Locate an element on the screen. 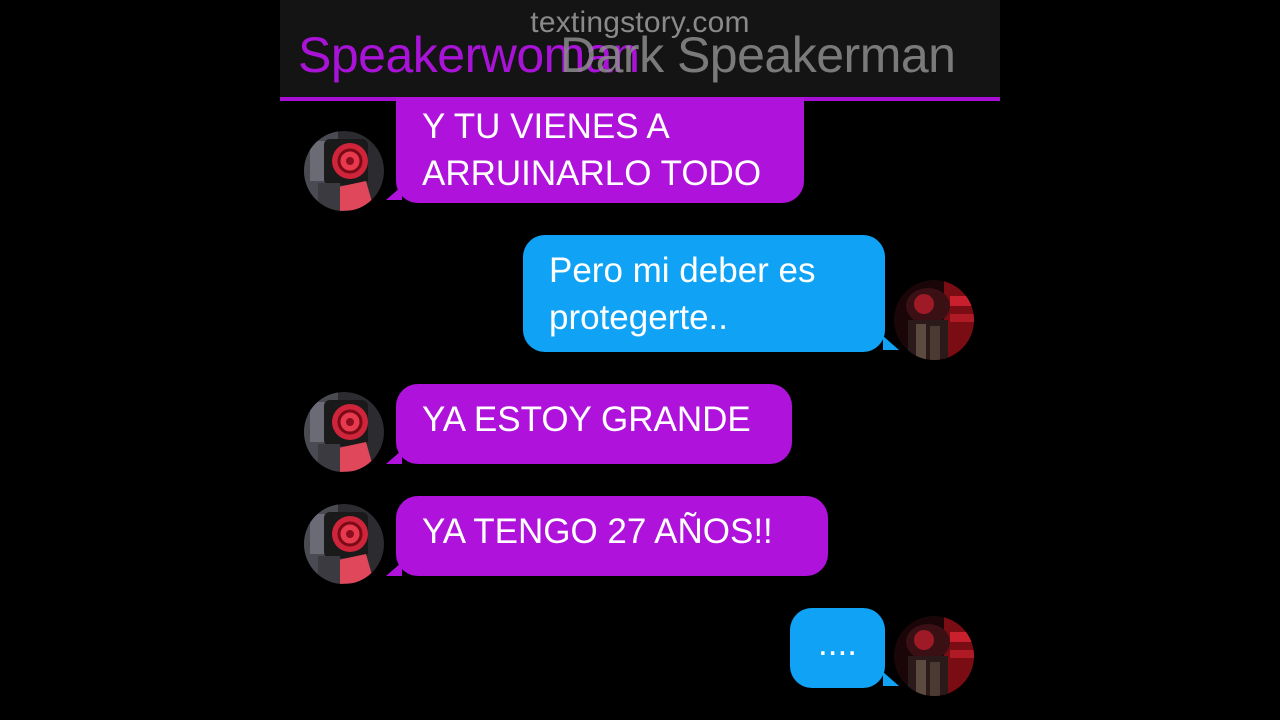  message-bubble: Y TU VIENES A ARRUINARLO TODO is located at coordinates (600, 150).